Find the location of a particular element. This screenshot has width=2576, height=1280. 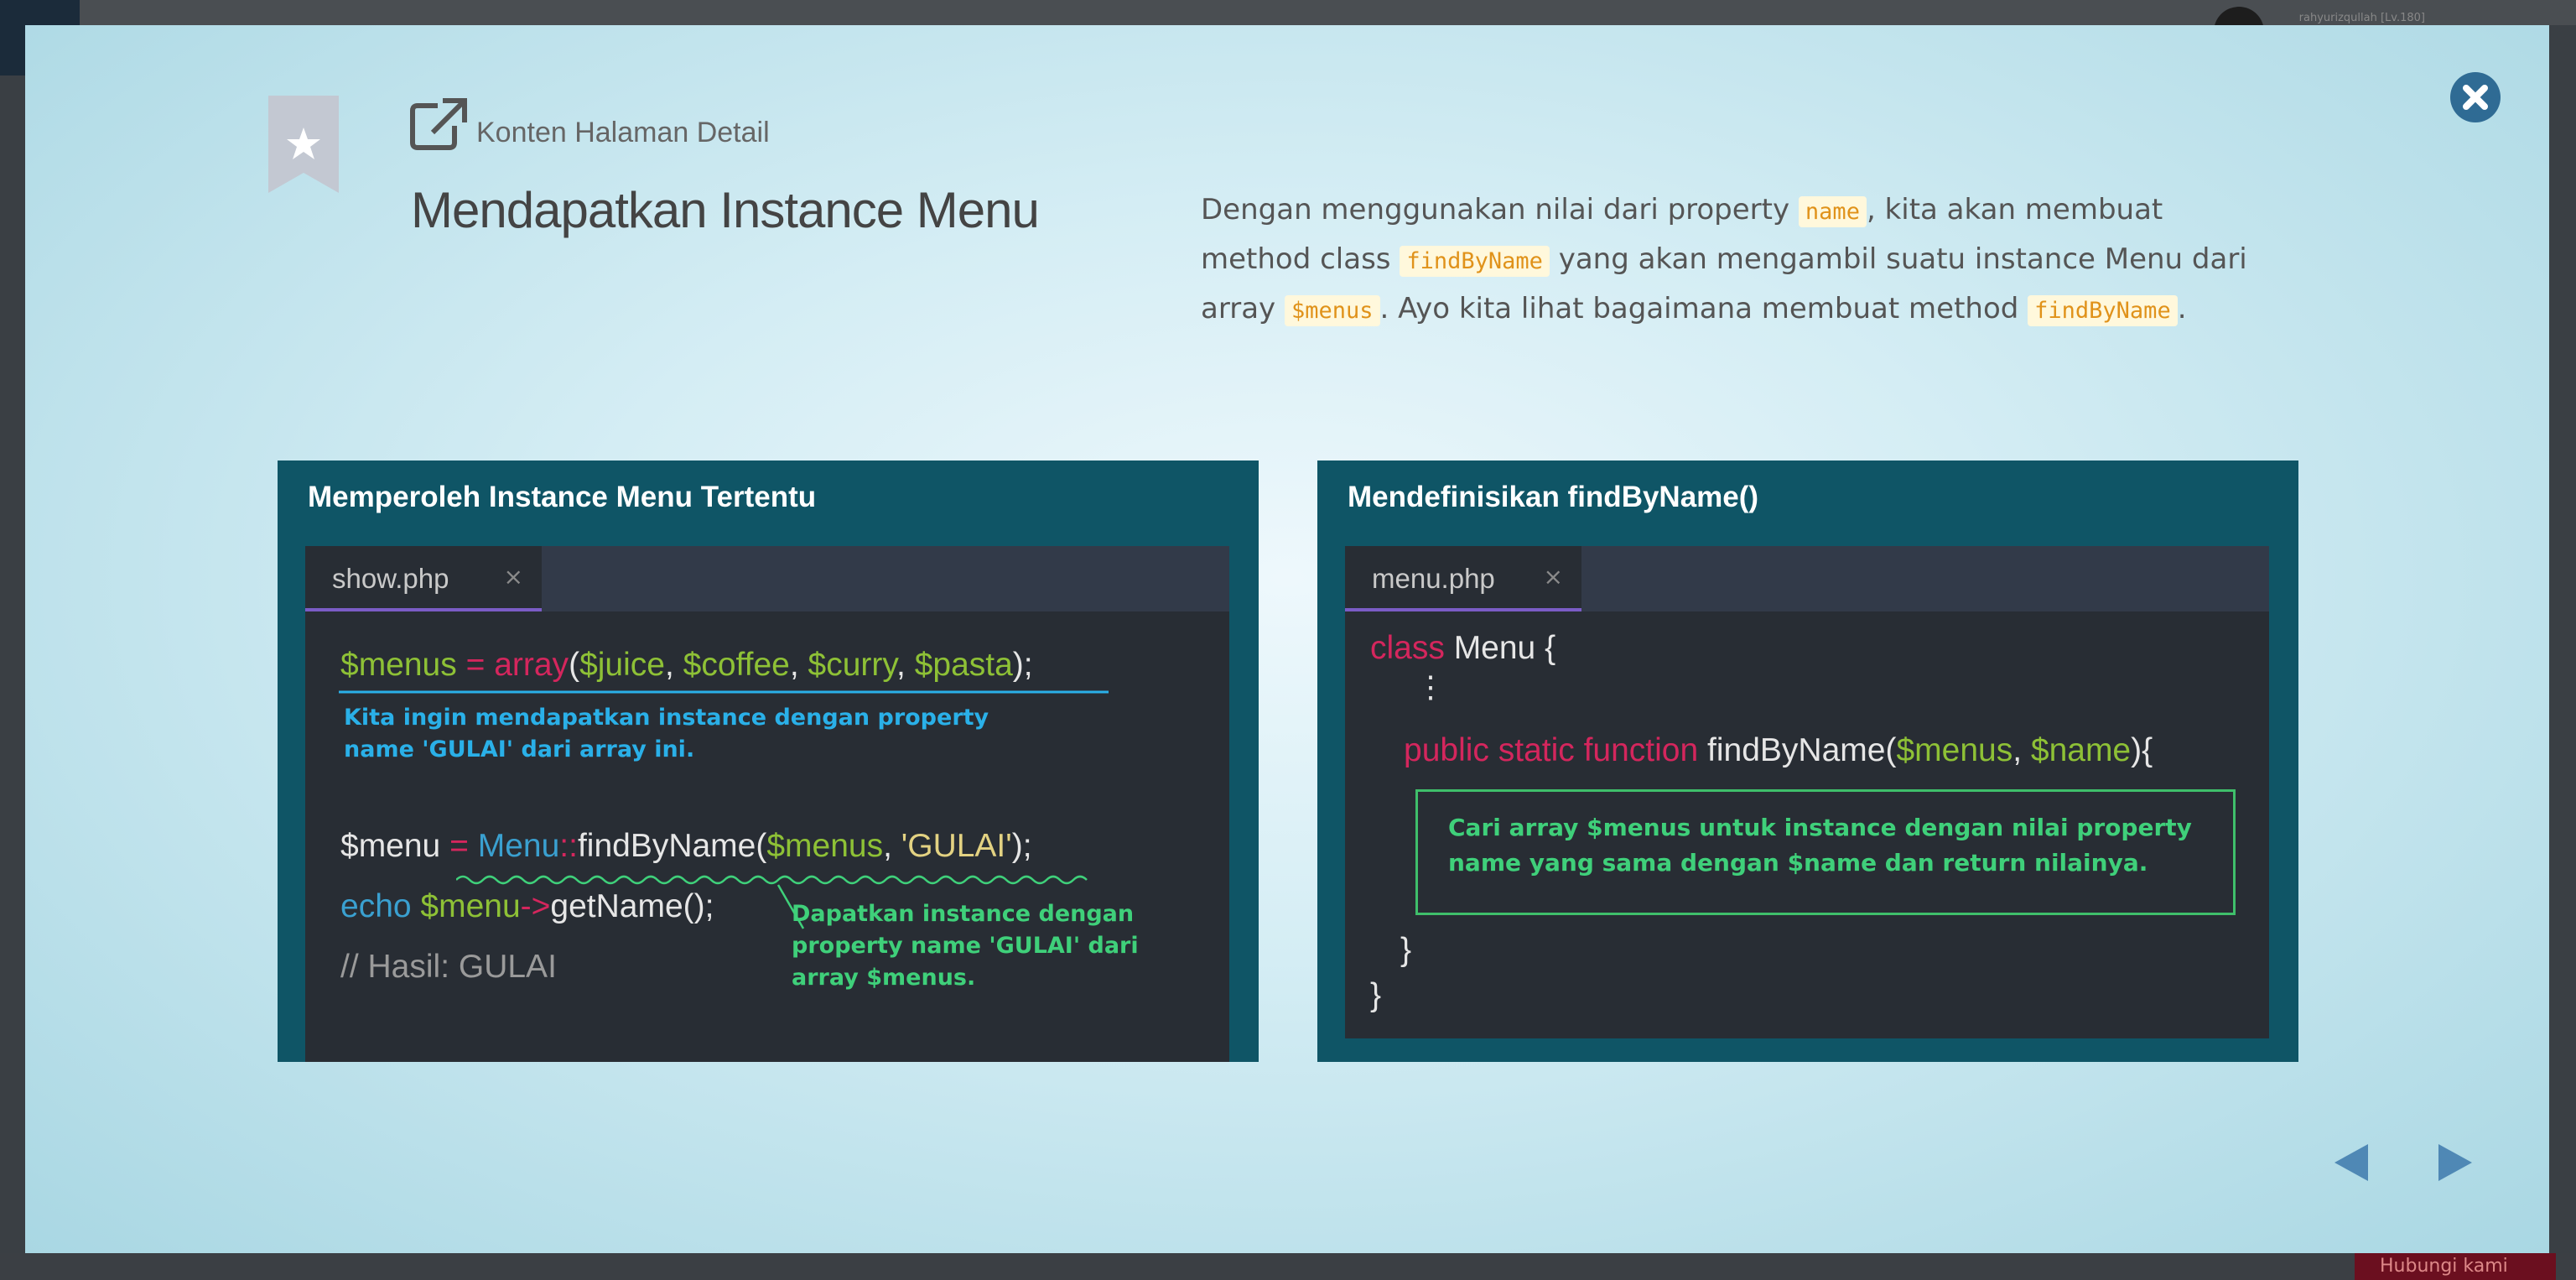

bookmark-star-icon is located at coordinates (303, 144).